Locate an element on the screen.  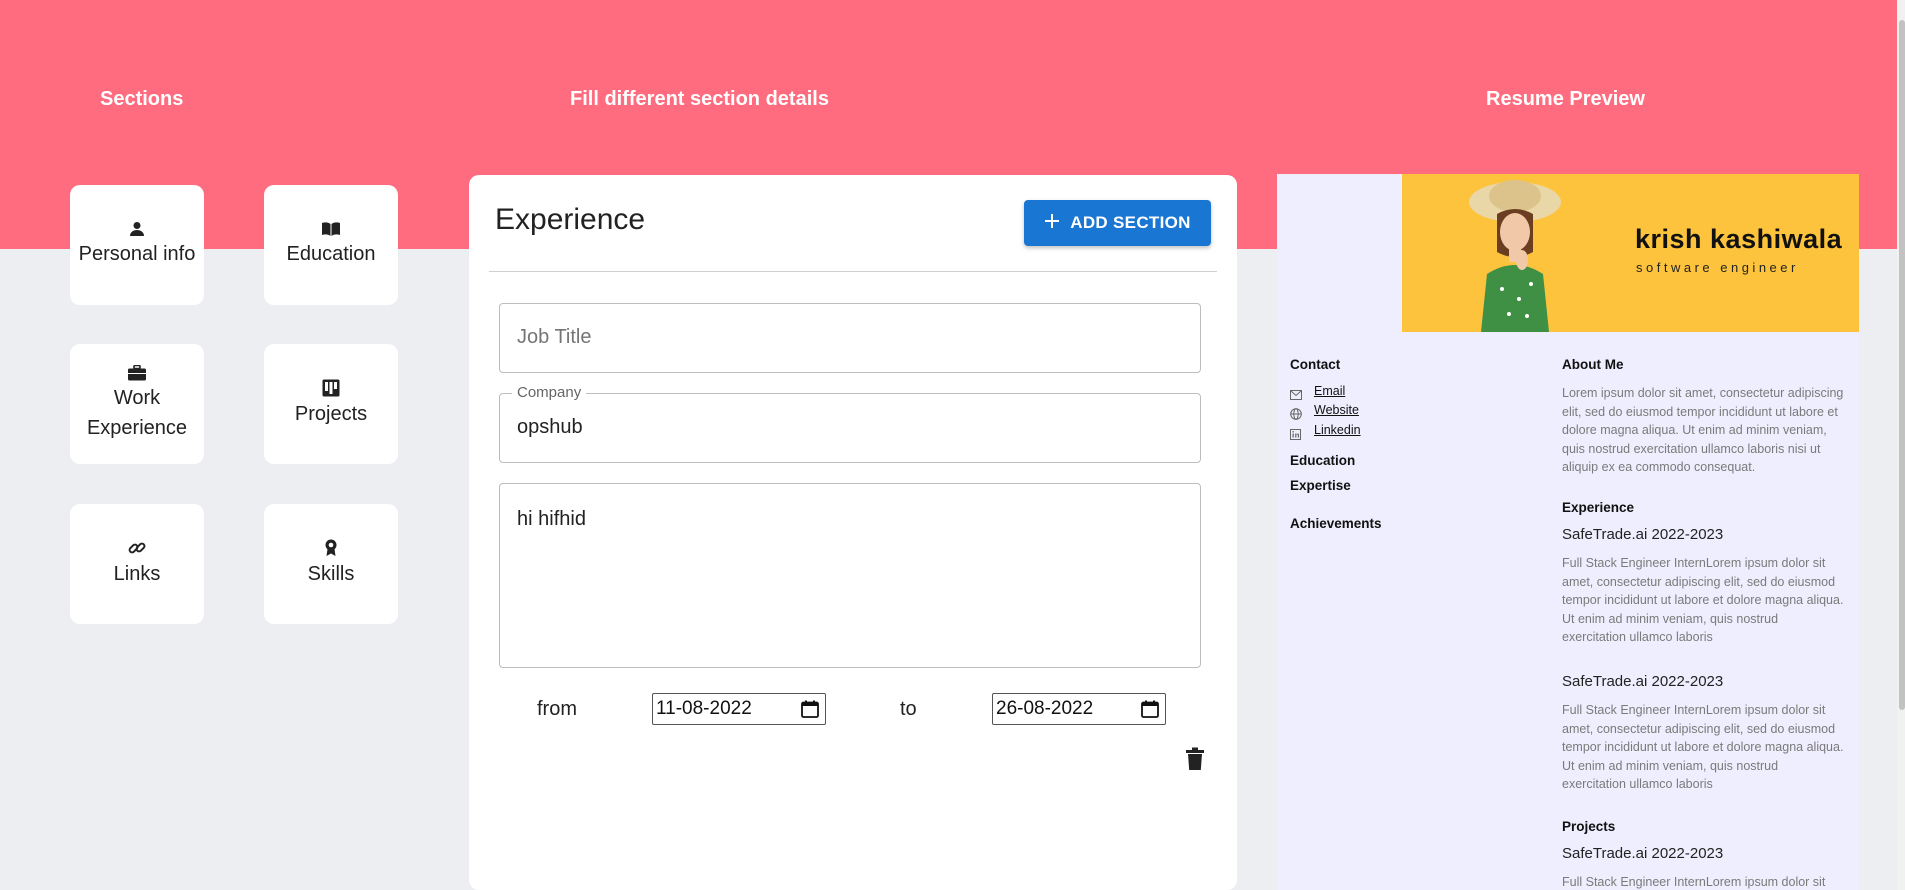
to-date-value: 26-08-2022 is located at coordinates (1045, 708).